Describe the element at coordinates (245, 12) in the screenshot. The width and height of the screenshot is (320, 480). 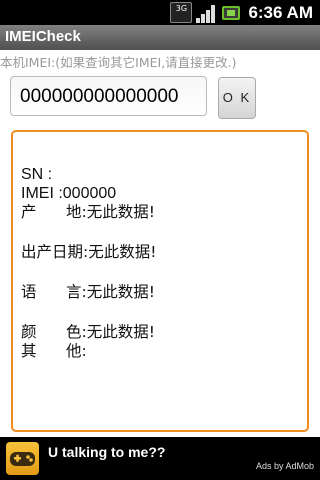
I see `status-icons: 3G 6:36 AM` at that location.